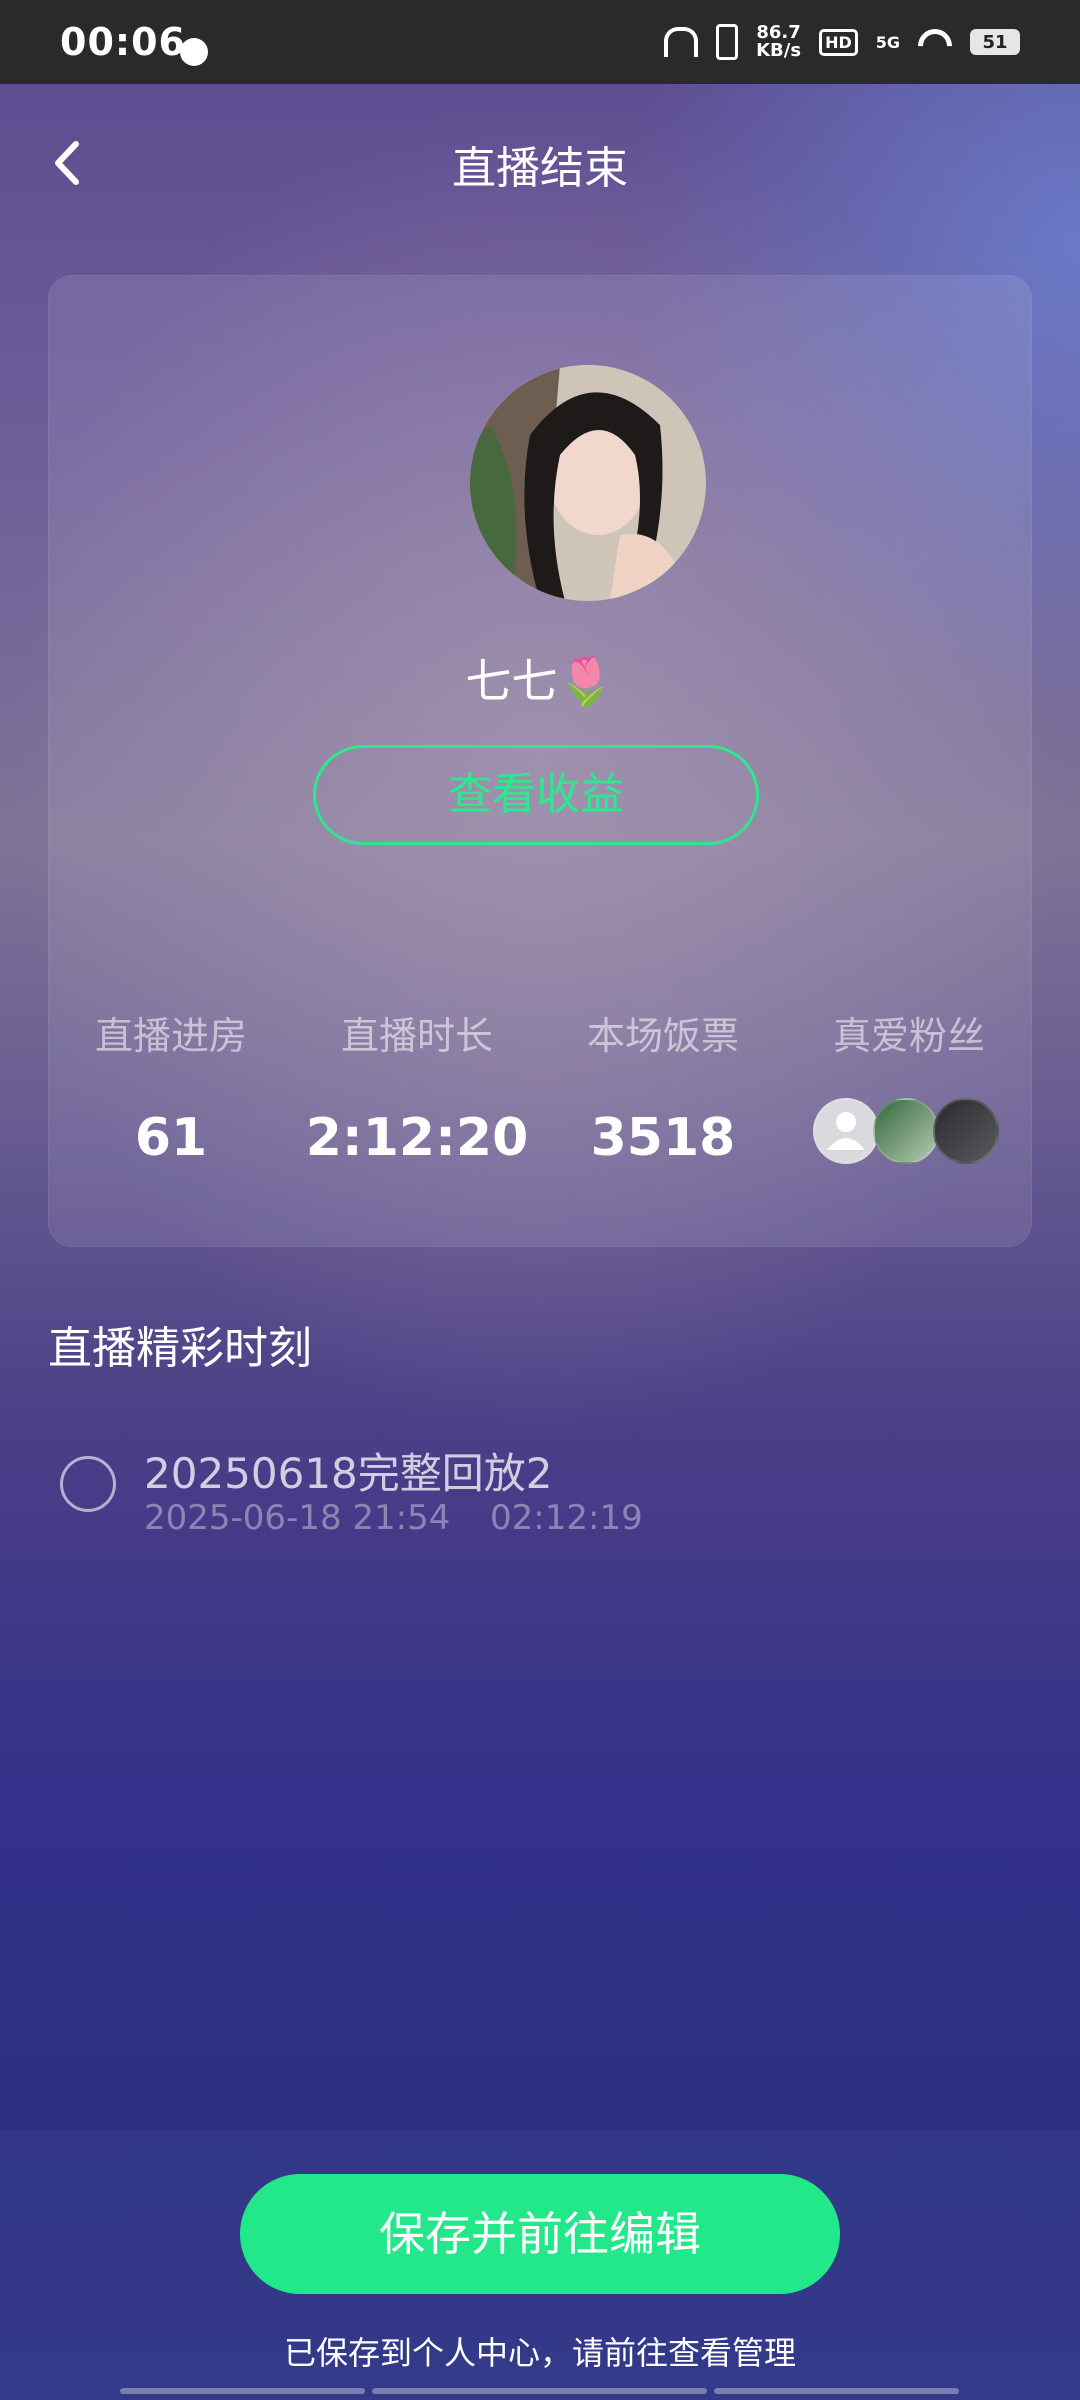  I want to click on stat-value: 61, so click(171, 1138).